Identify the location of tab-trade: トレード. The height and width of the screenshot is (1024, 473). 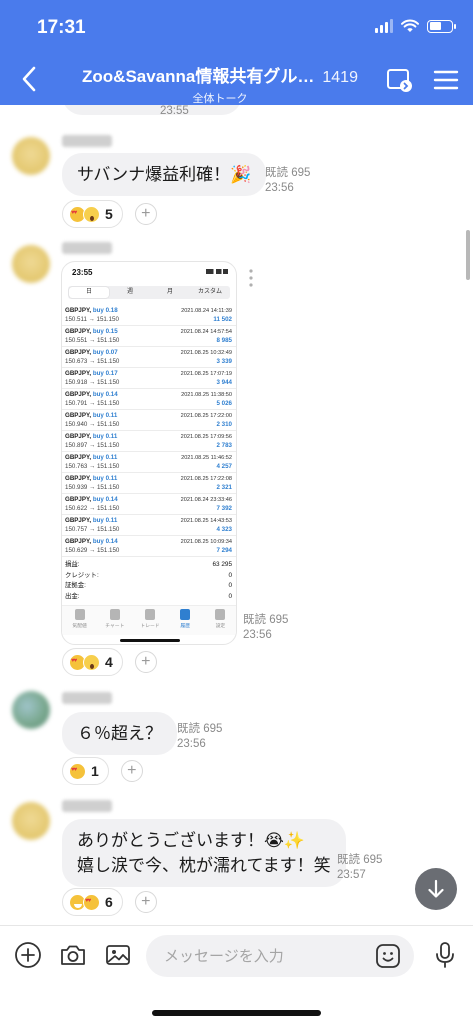
(149, 620).